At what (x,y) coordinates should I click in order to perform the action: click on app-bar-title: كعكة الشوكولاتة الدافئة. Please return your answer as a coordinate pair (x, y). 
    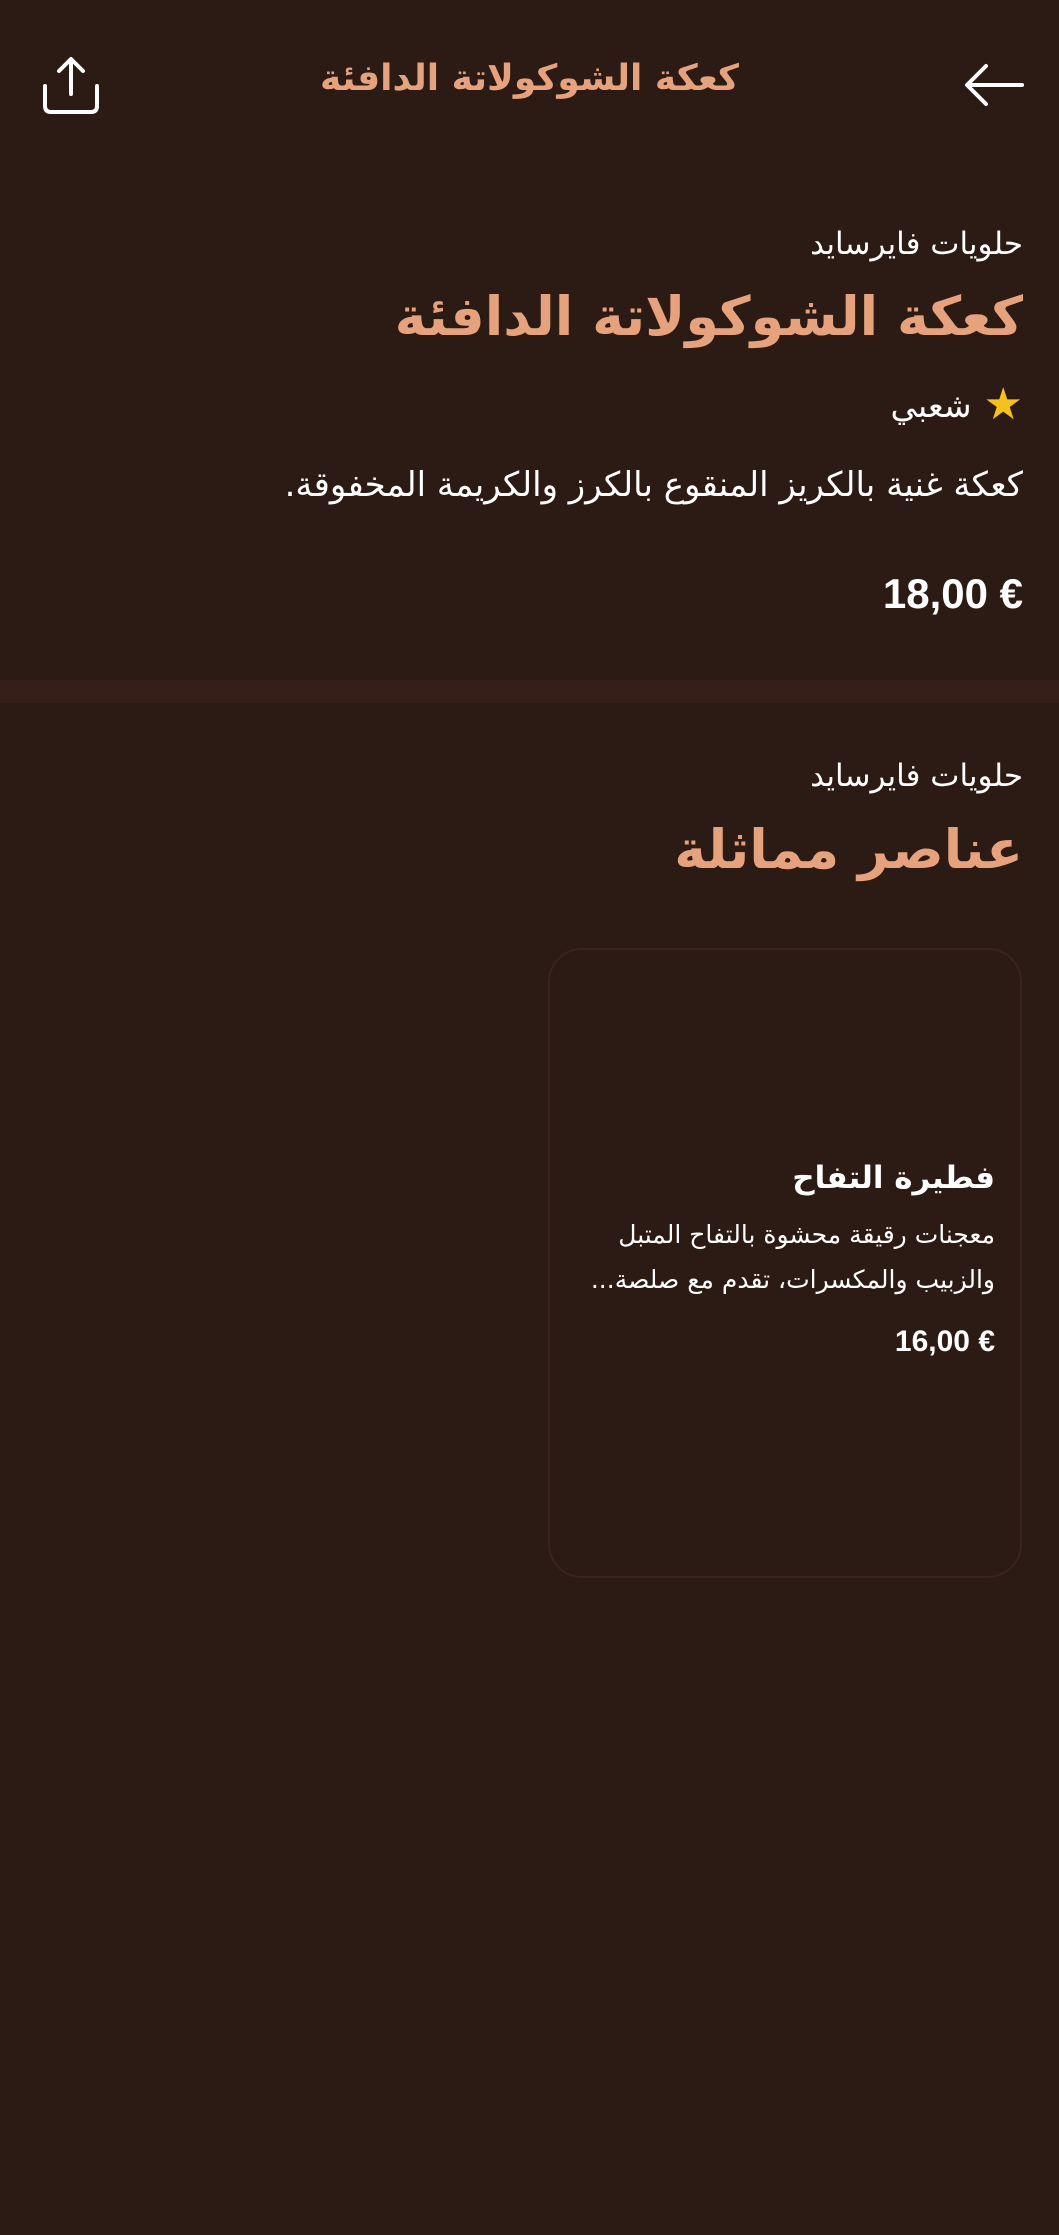
    Looking at the image, I should click on (529, 78).